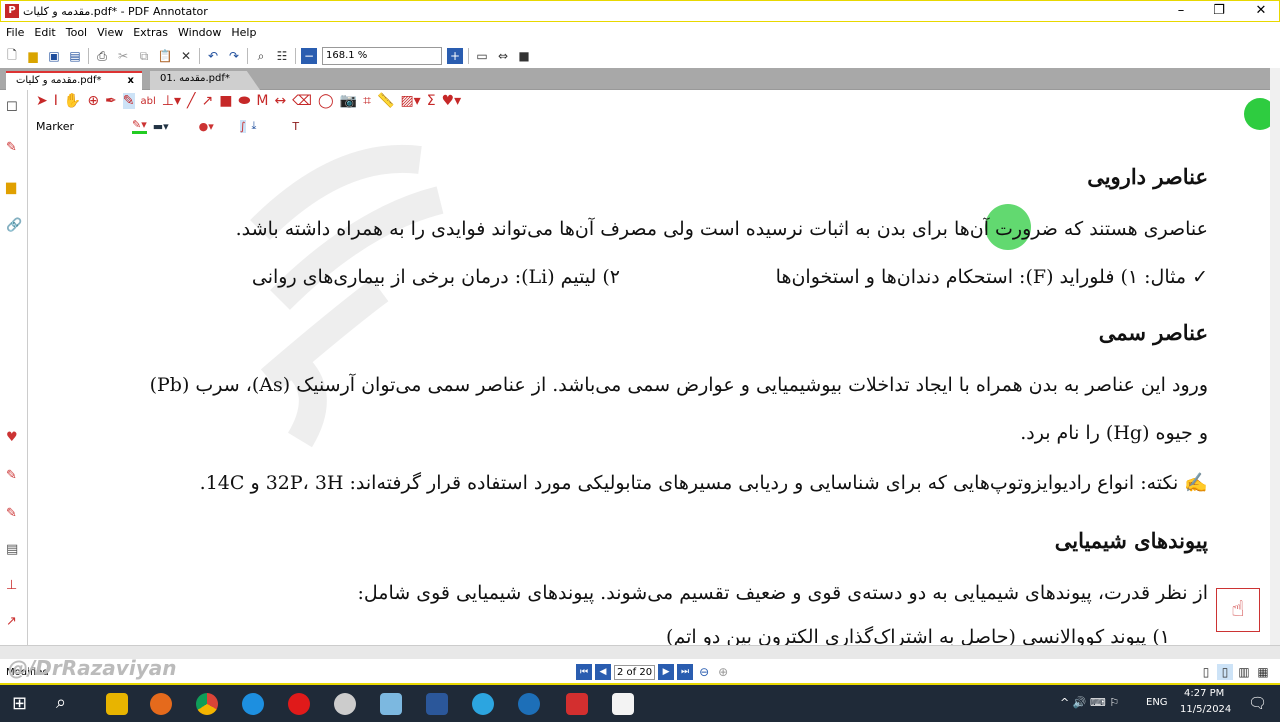 The image size is (1280, 722). What do you see at coordinates (685, 672) in the screenshot?
I see `last-page-icon: ⏭` at bounding box center [685, 672].